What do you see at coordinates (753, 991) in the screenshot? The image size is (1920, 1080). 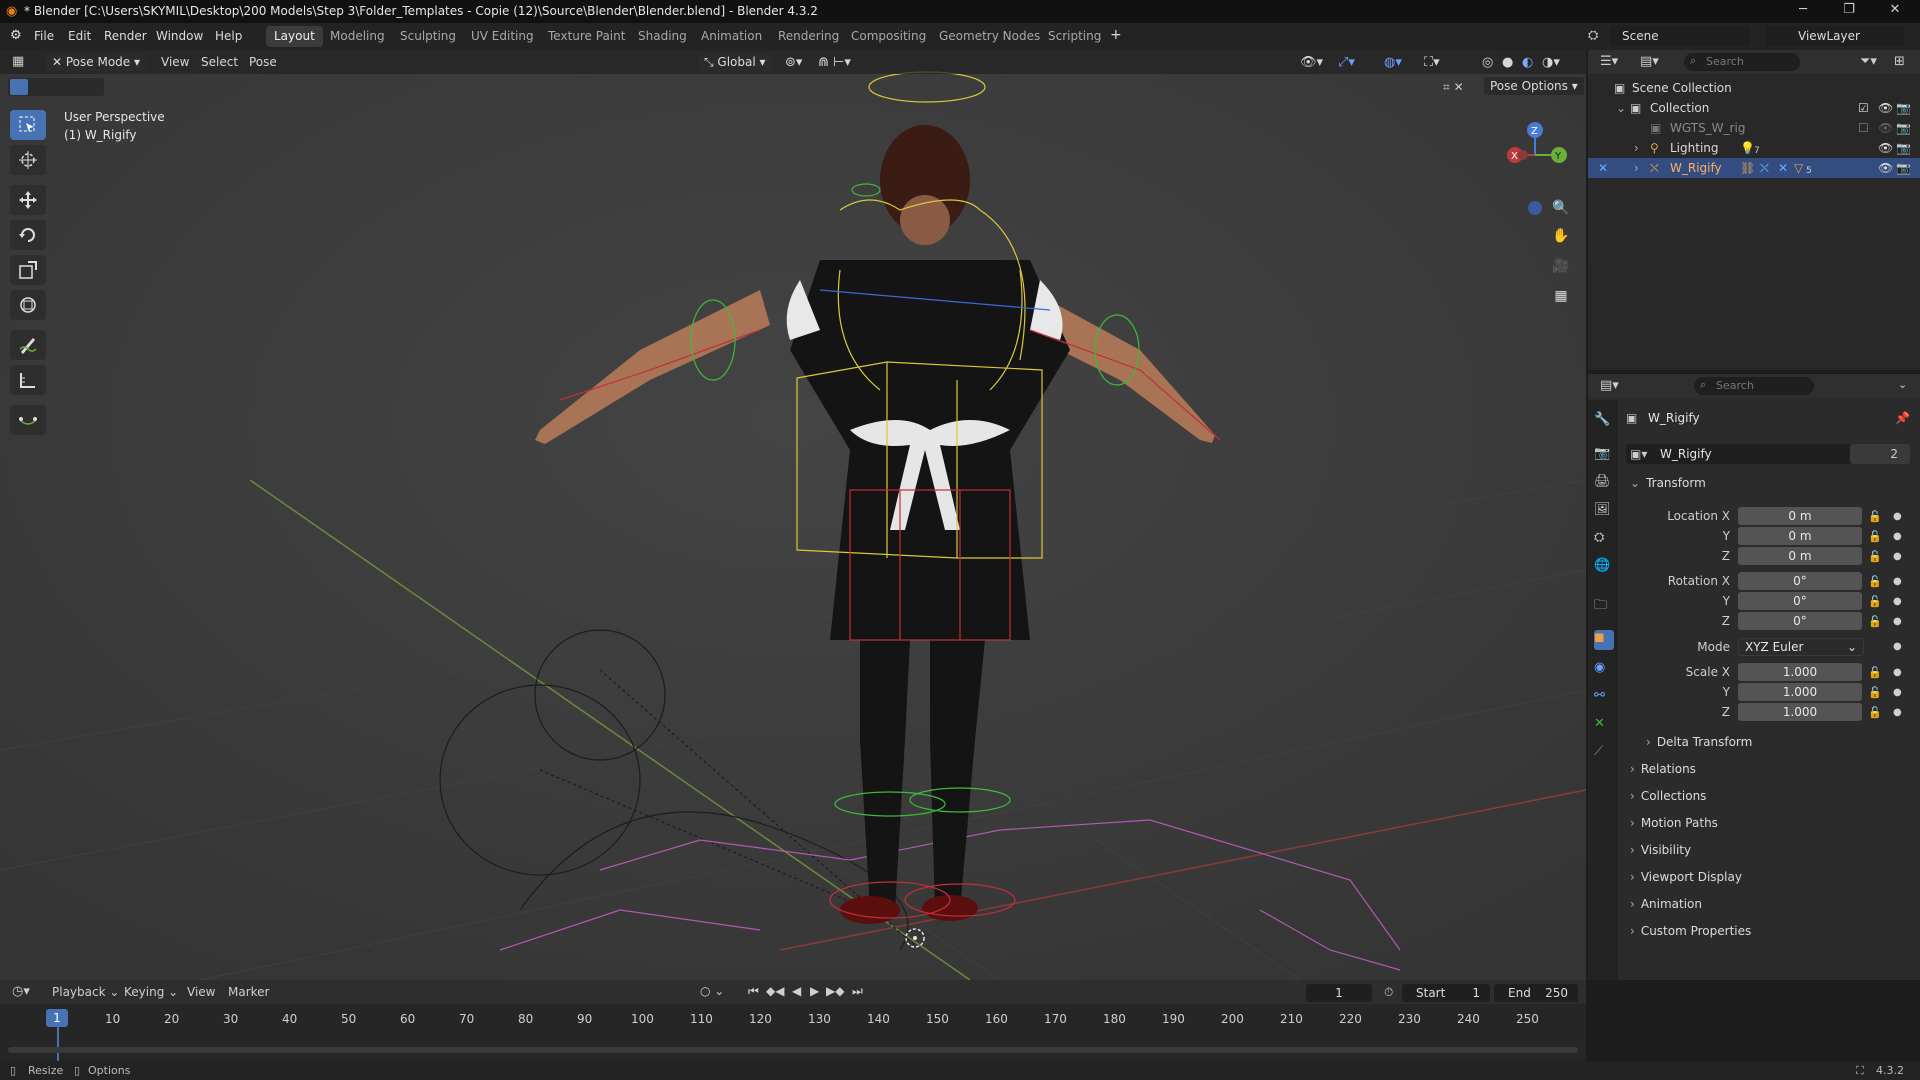 I see `jump-start-icon: ⏮` at bounding box center [753, 991].